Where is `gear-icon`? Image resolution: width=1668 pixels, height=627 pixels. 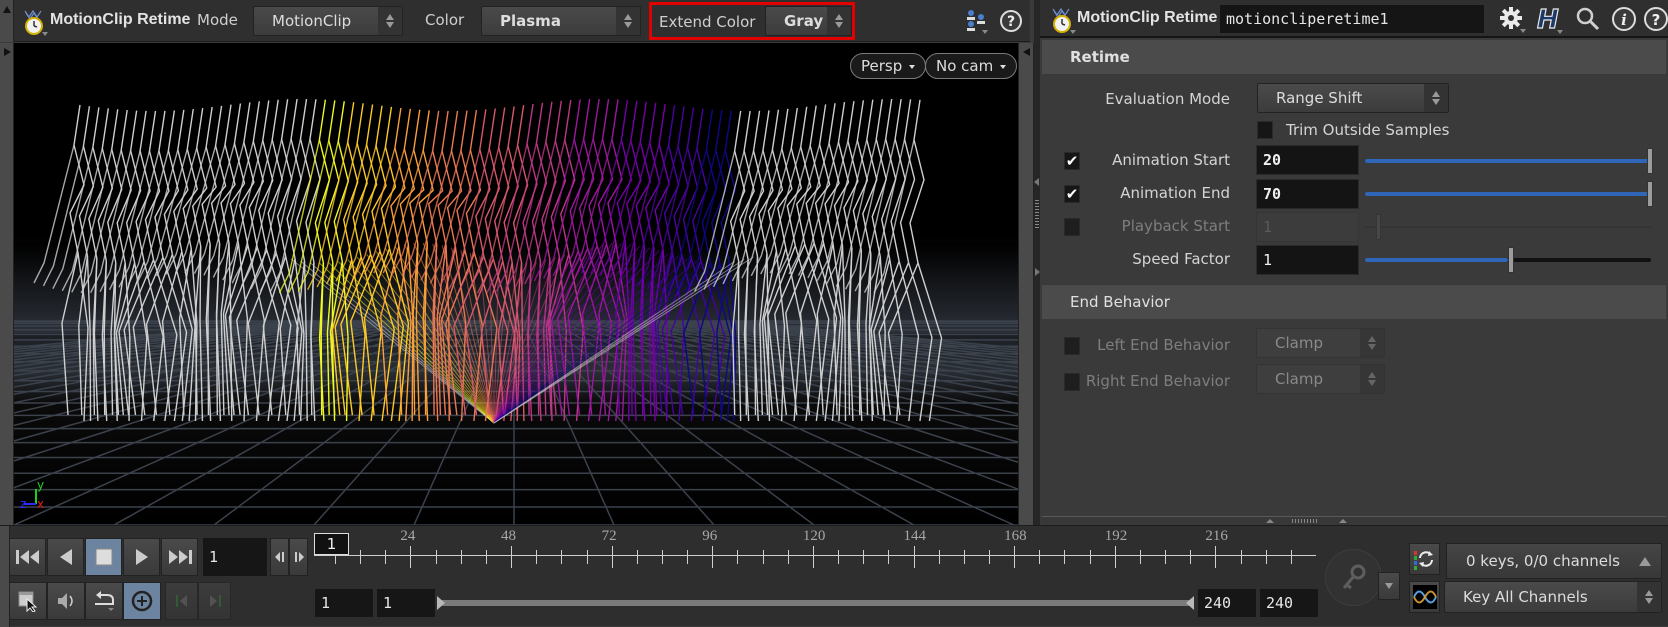 gear-icon is located at coordinates (1513, 20).